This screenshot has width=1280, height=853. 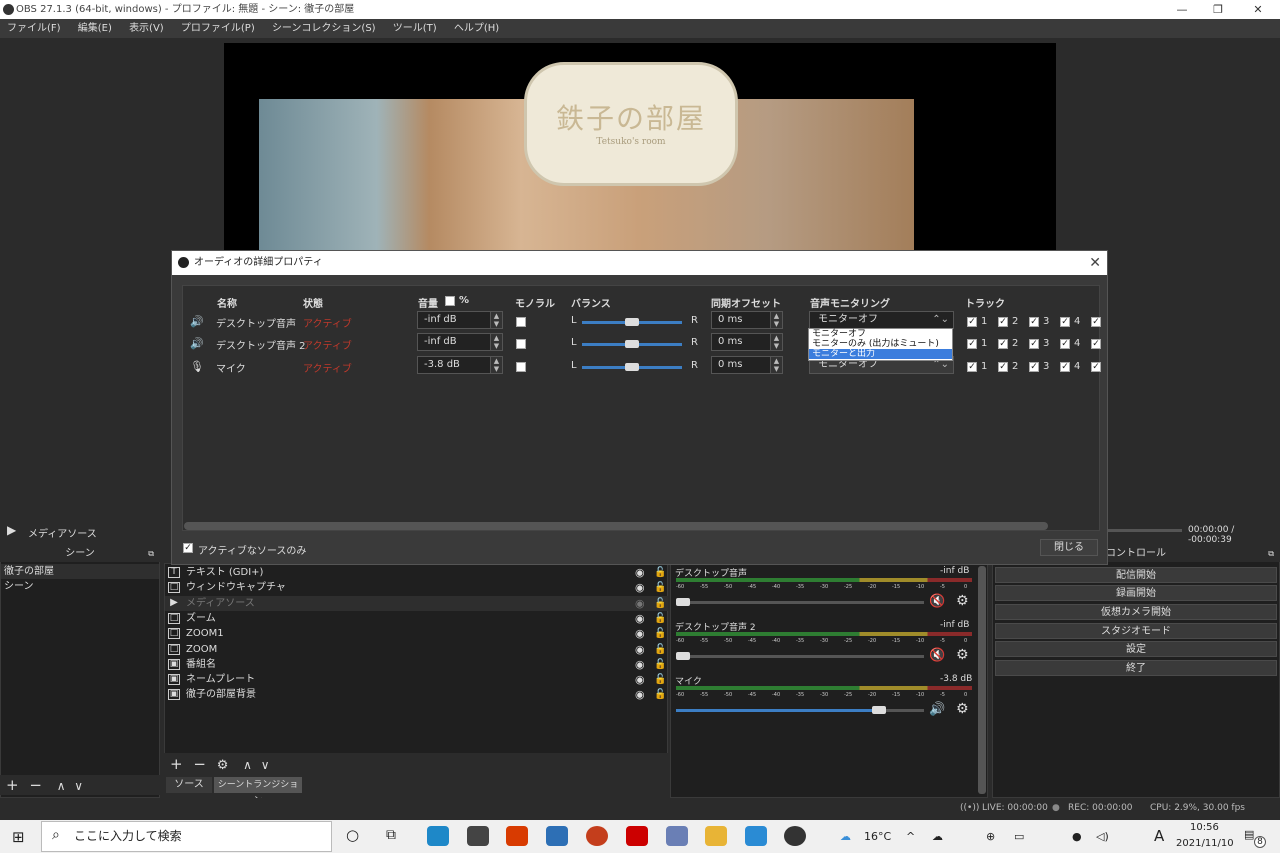 What do you see at coordinates (1218, 9) in the screenshot?
I see `maximize-button: ❐` at bounding box center [1218, 9].